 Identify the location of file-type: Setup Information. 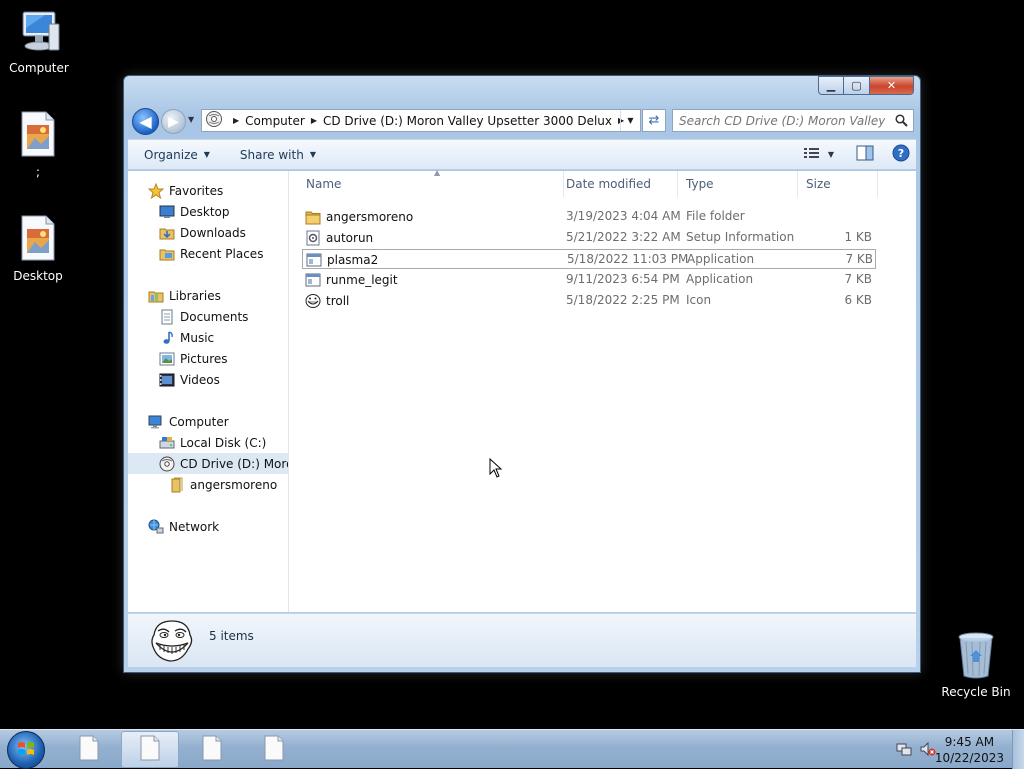
(740, 237).